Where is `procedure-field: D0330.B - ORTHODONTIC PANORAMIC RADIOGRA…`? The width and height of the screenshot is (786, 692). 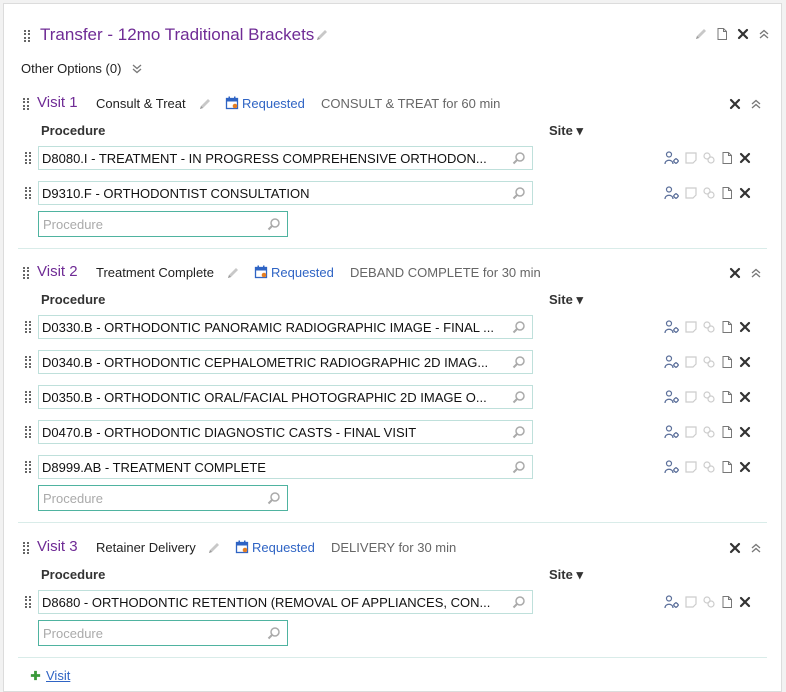 procedure-field: D0330.B - ORTHODONTIC PANORAMIC RADIOGRA… is located at coordinates (285, 327).